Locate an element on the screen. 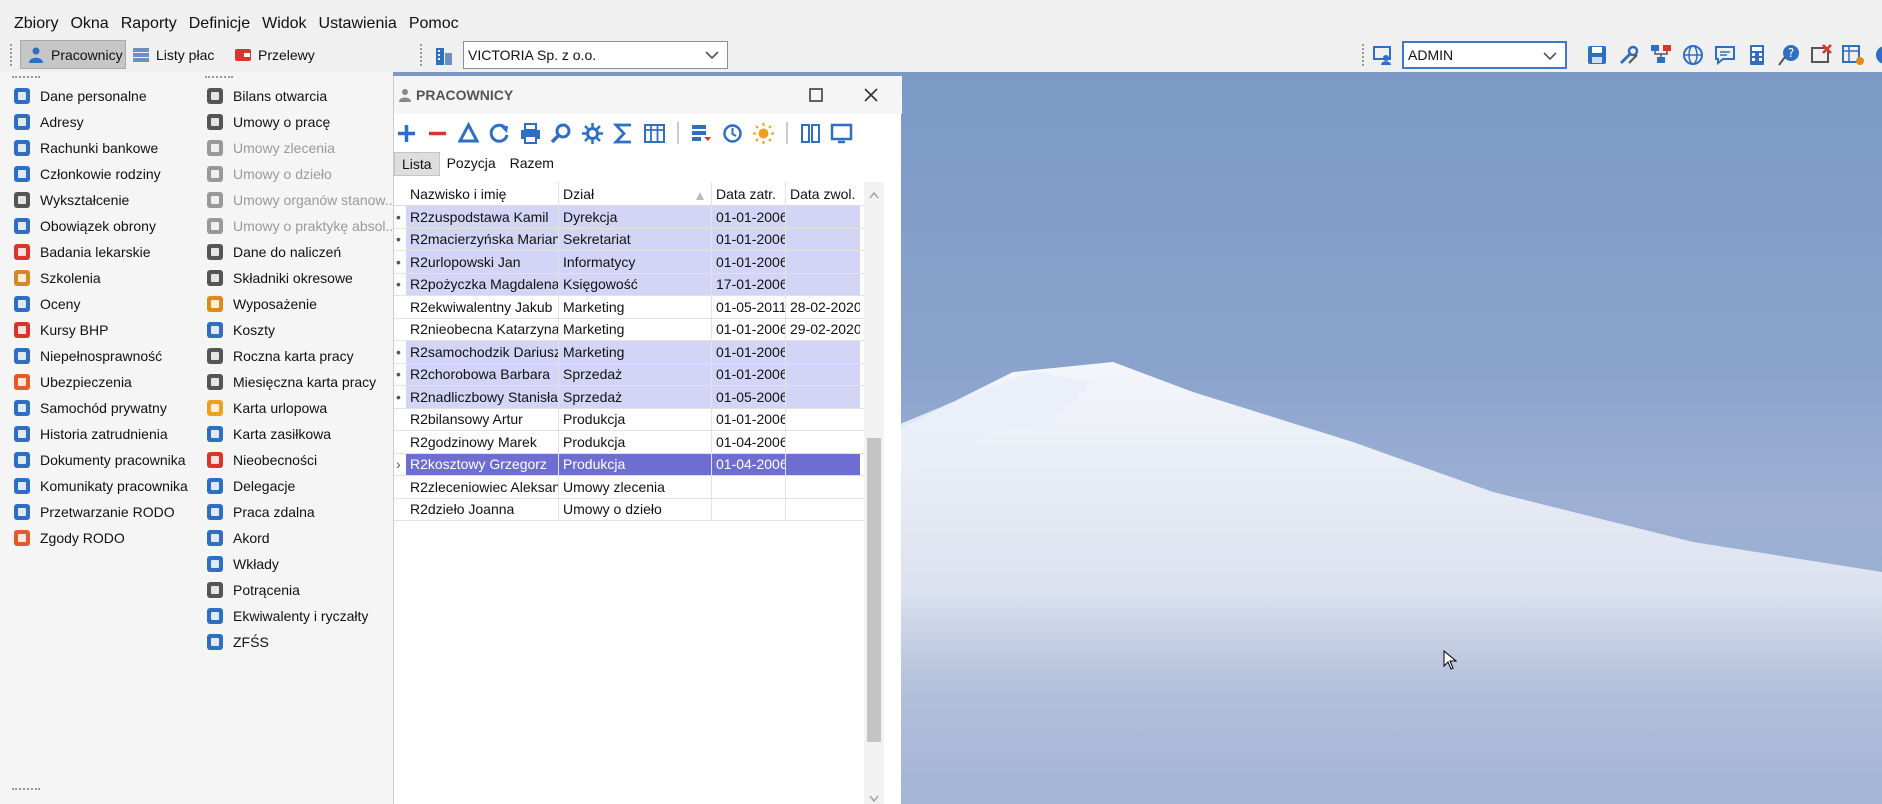 This screenshot has width=1882, height=804. table-row: • R2chorobowa Barbara Sprzedaż 01-01-2006 is located at coordinates (629, 374).